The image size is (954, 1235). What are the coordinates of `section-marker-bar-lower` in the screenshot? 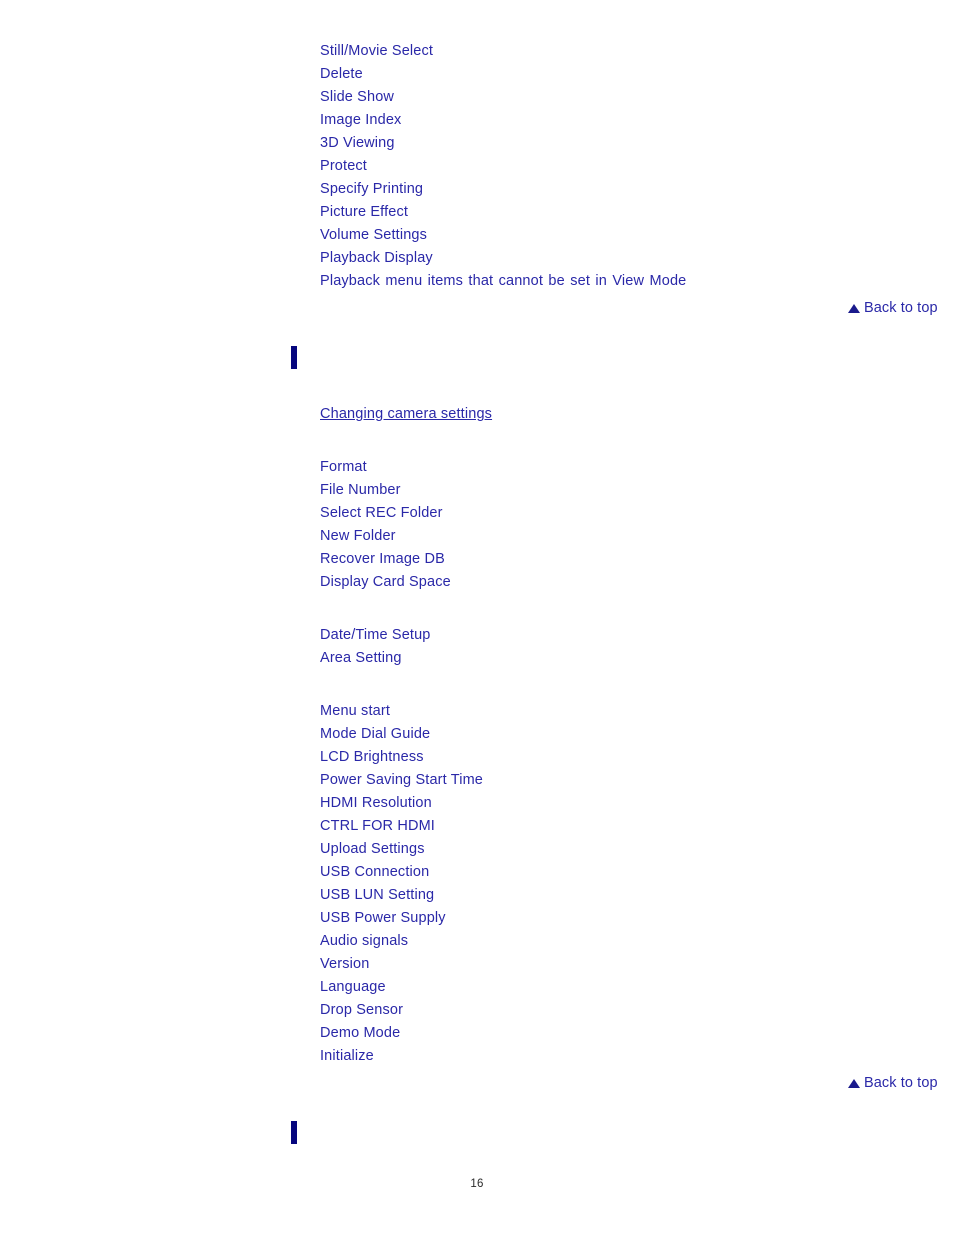 It's located at (294, 1132).